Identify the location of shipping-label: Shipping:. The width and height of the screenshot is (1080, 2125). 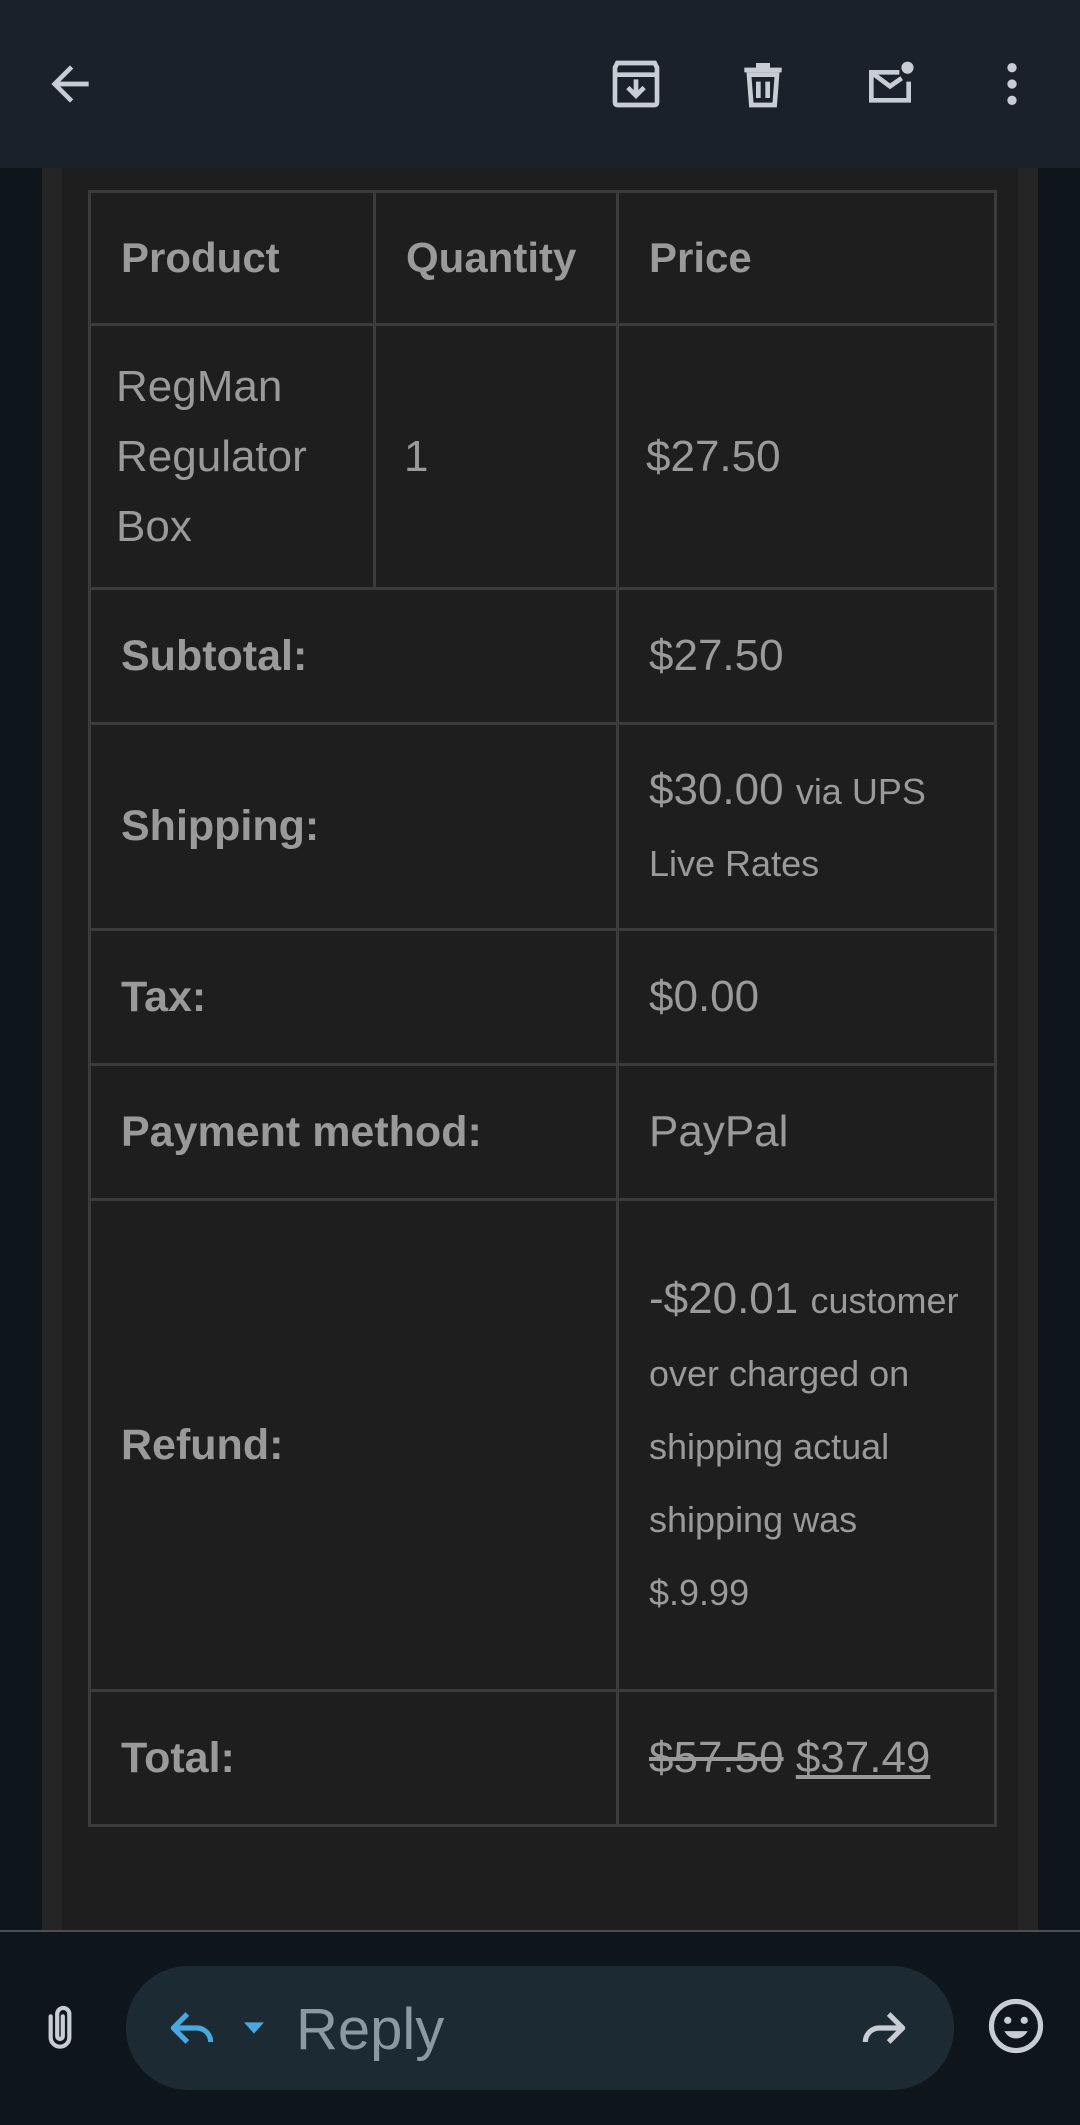
(353, 826).